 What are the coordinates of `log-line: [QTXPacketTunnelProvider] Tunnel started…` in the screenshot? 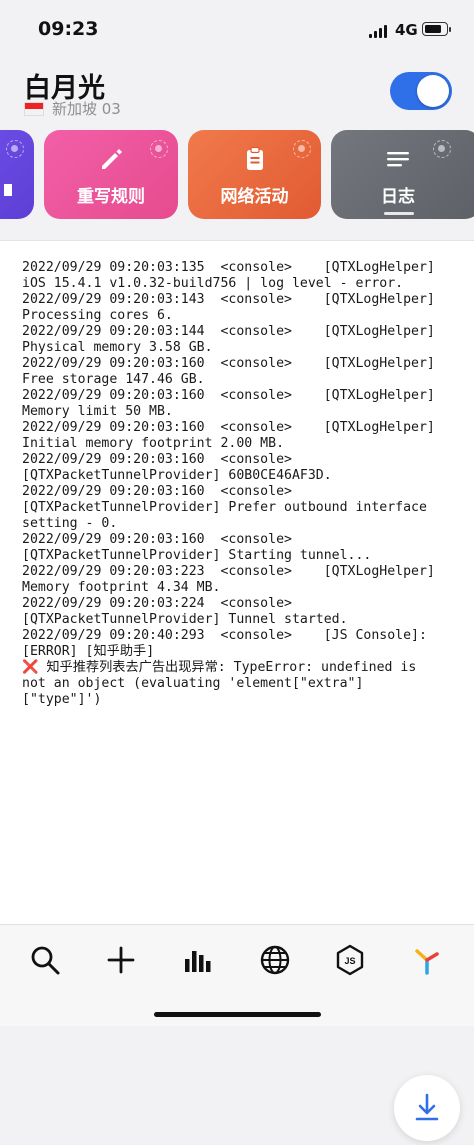 It's located at (185, 619).